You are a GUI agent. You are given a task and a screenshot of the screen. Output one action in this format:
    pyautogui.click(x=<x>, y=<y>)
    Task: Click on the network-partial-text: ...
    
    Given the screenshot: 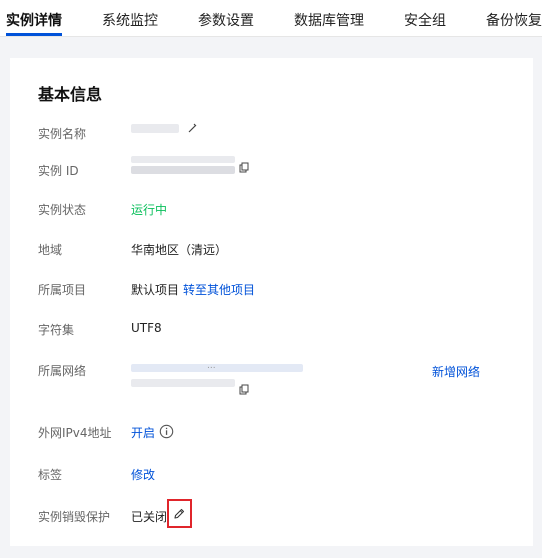 What is the action you would take?
    pyautogui.click(x=211, y=366)
    